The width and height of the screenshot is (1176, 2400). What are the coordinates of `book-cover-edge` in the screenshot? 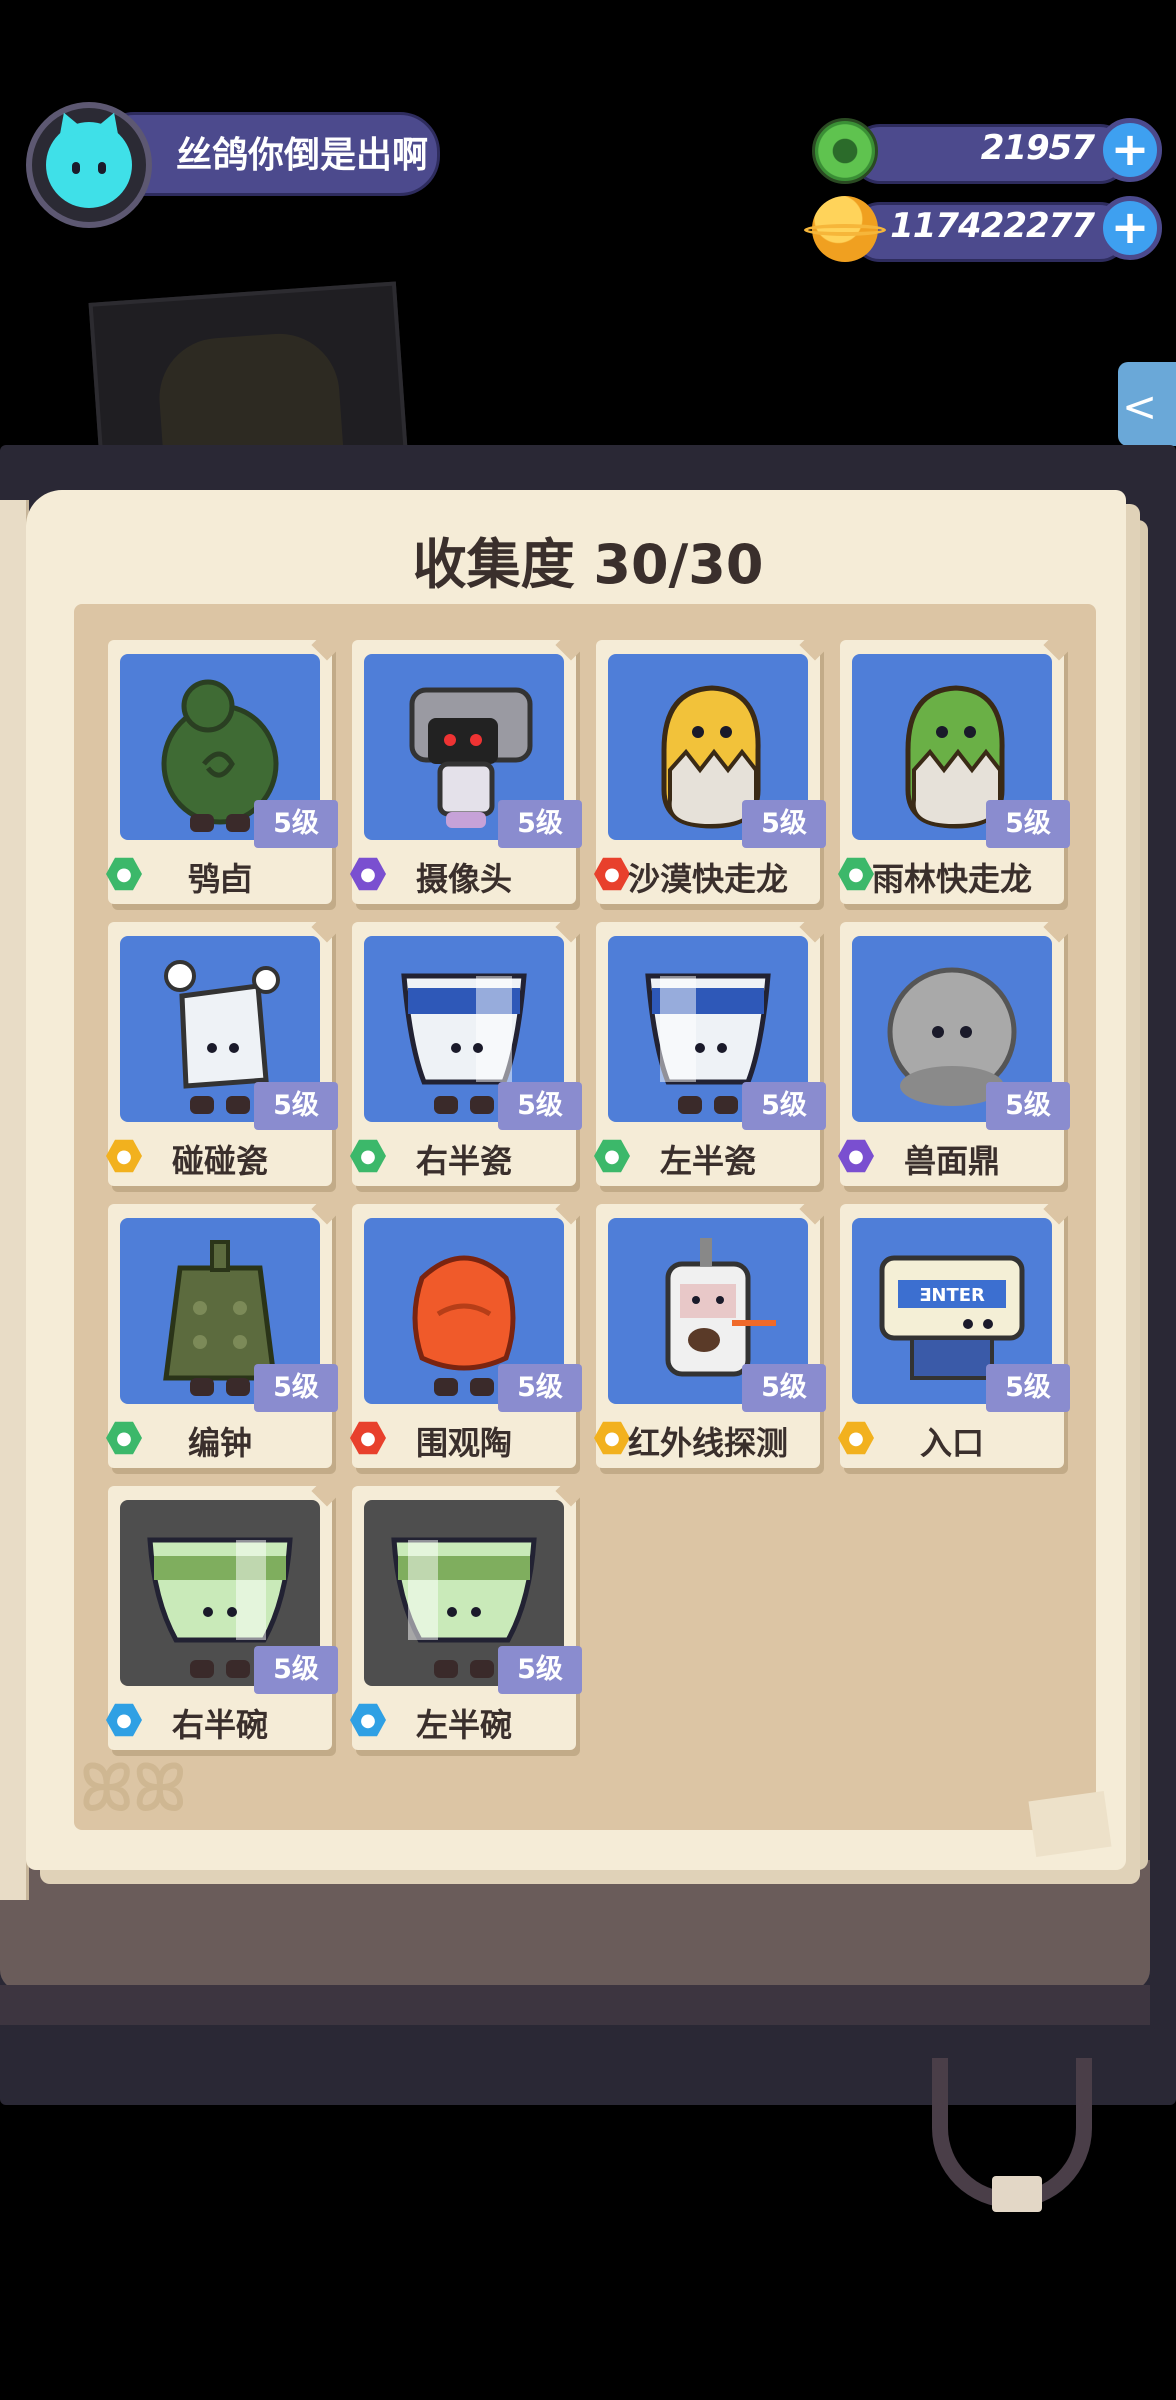 It's located at (575, 2005).